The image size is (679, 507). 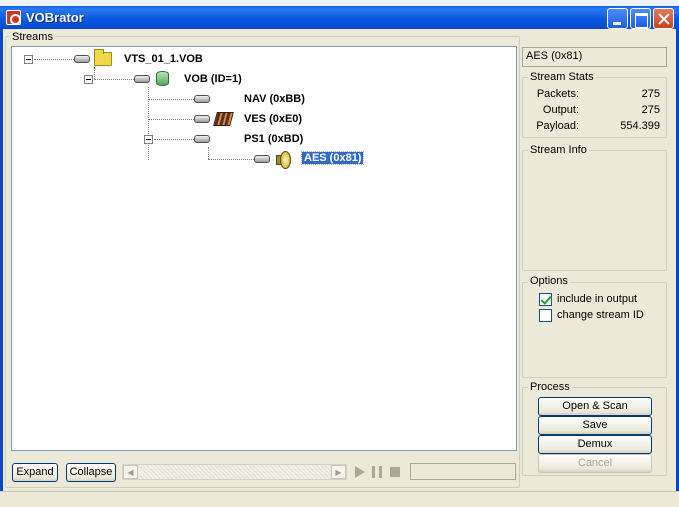 What do you see at coordinates (130, 472) in the screenshot?
I see `scroll-left-icon: ◀` at bounding box center [130, 472].